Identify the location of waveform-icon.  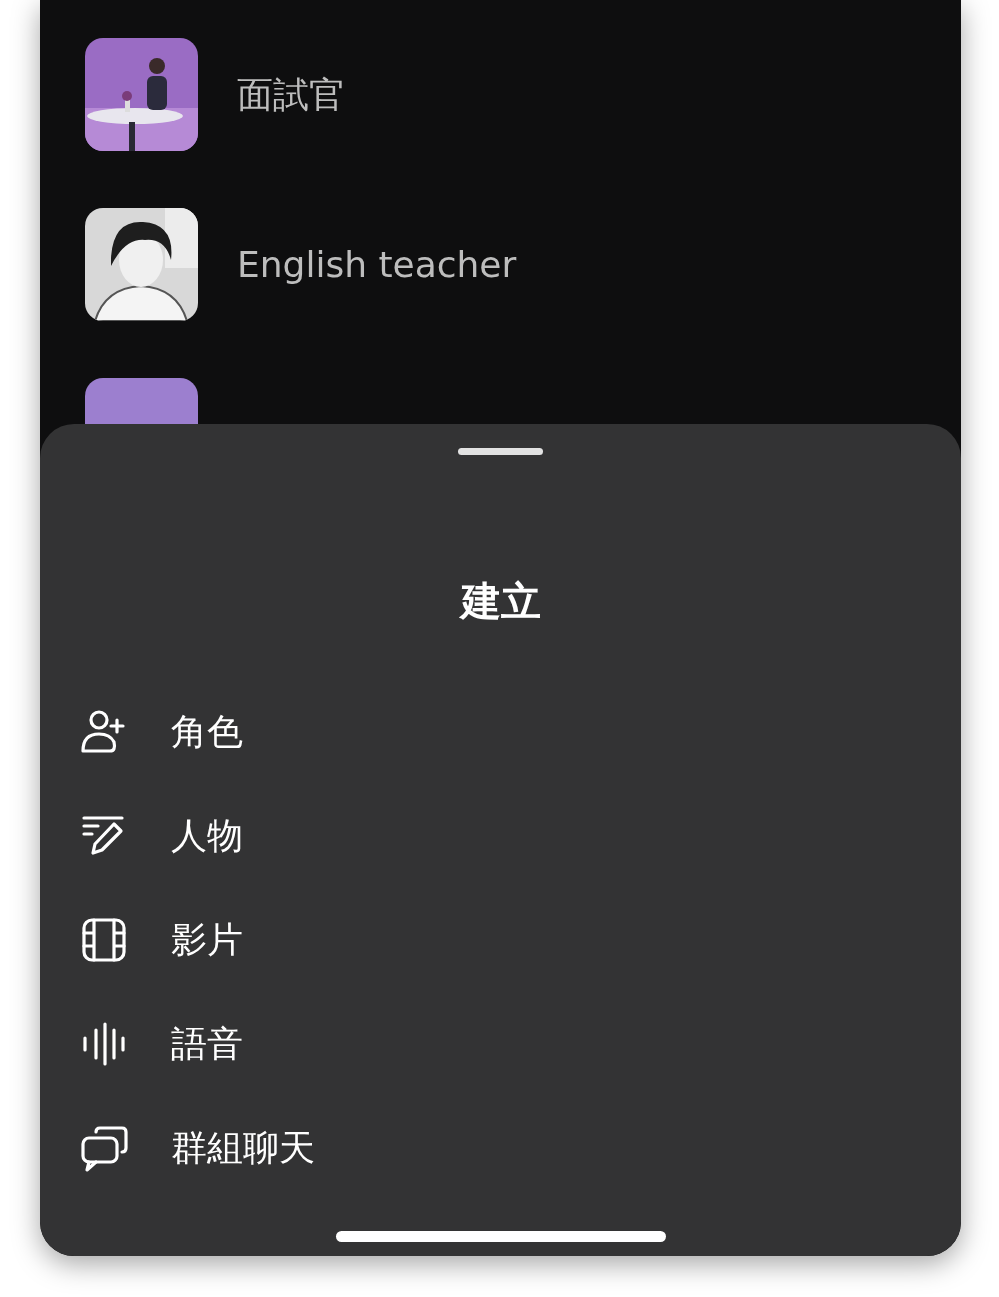
(104, 1044).